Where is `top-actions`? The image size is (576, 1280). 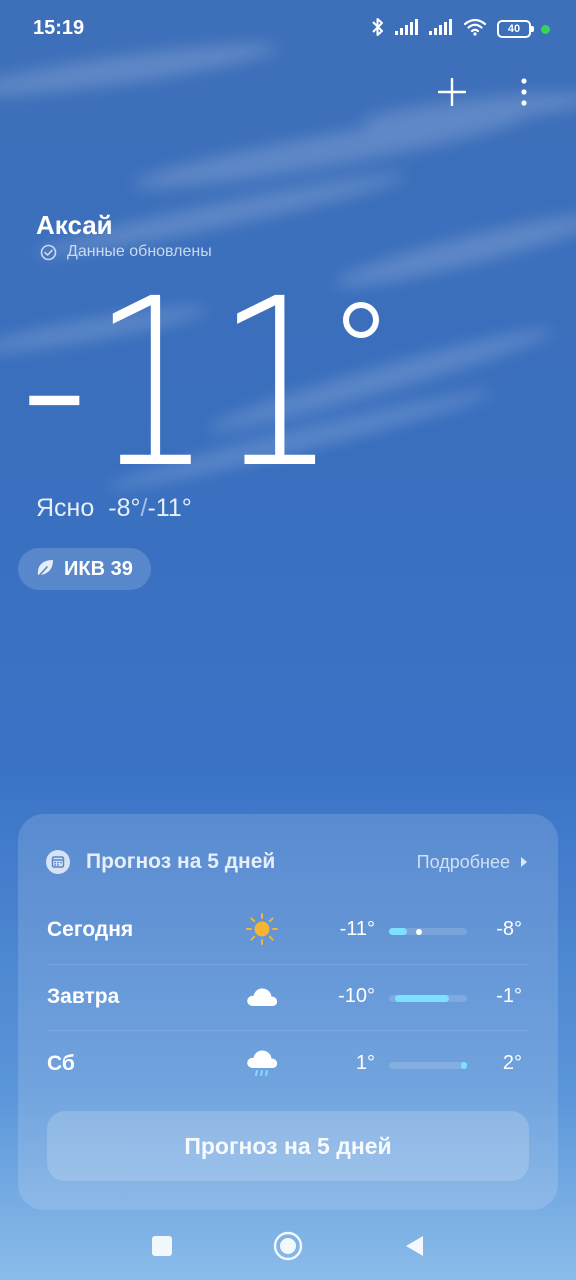
top-actions is located at coordinates (488, 92).